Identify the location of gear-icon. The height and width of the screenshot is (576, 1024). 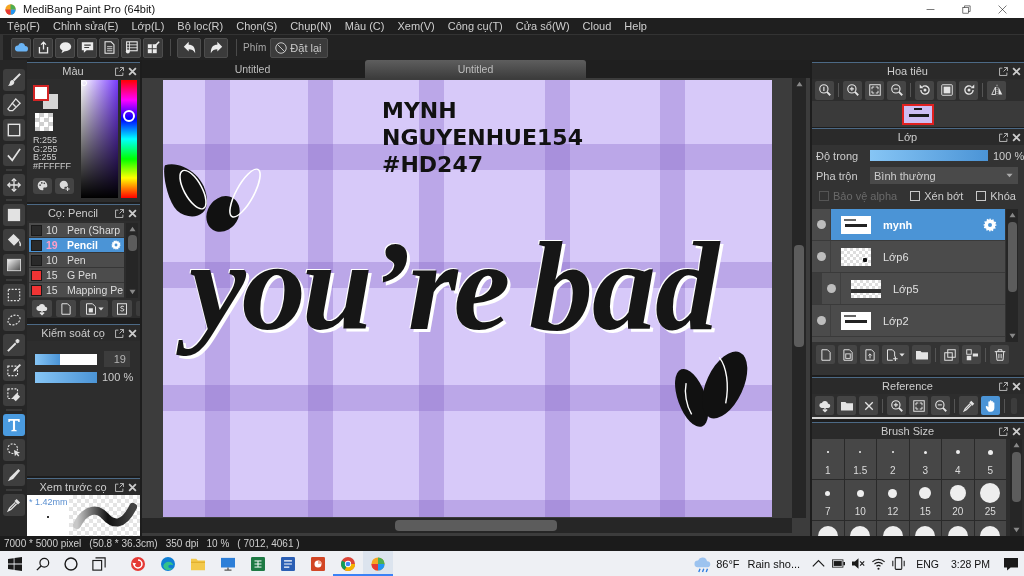
(116, 245).